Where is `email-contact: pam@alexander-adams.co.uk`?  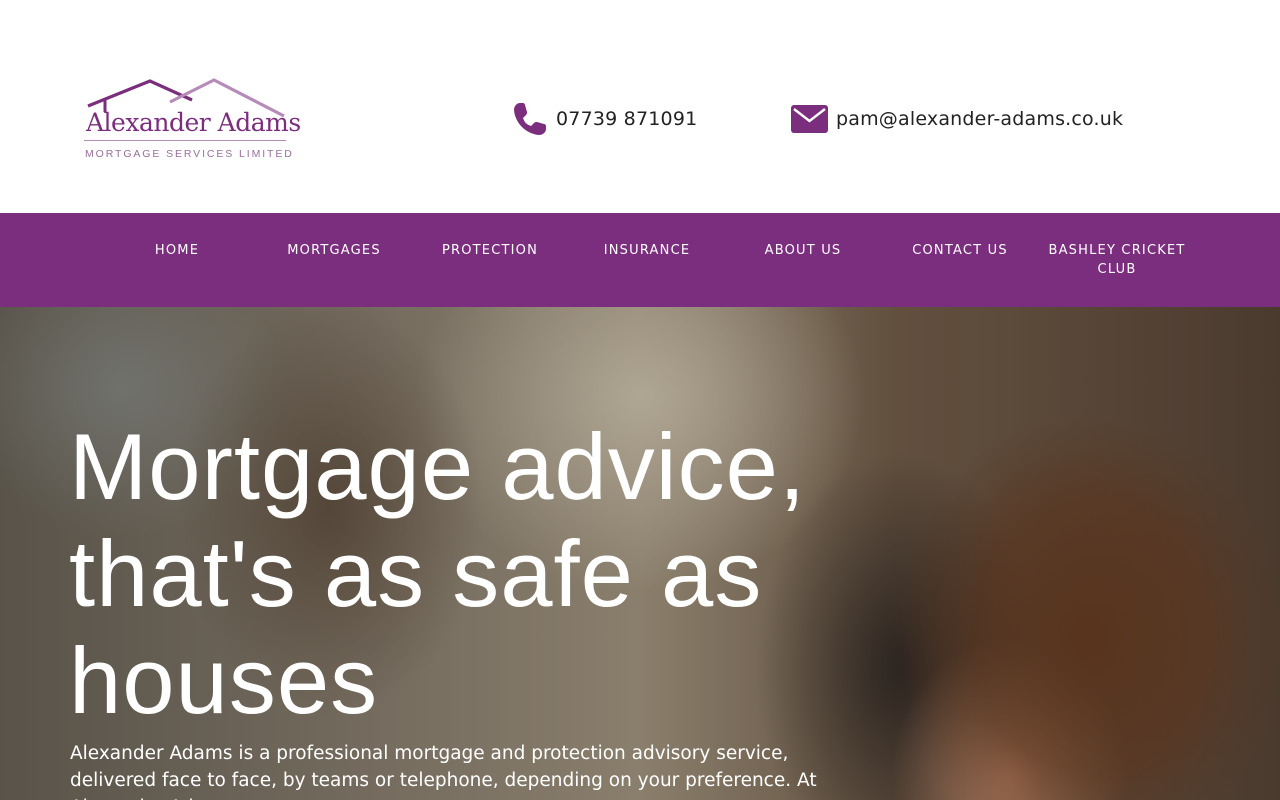
email-contact: pam@alexander-adams.co.uk is located at coordinates (957, 119).